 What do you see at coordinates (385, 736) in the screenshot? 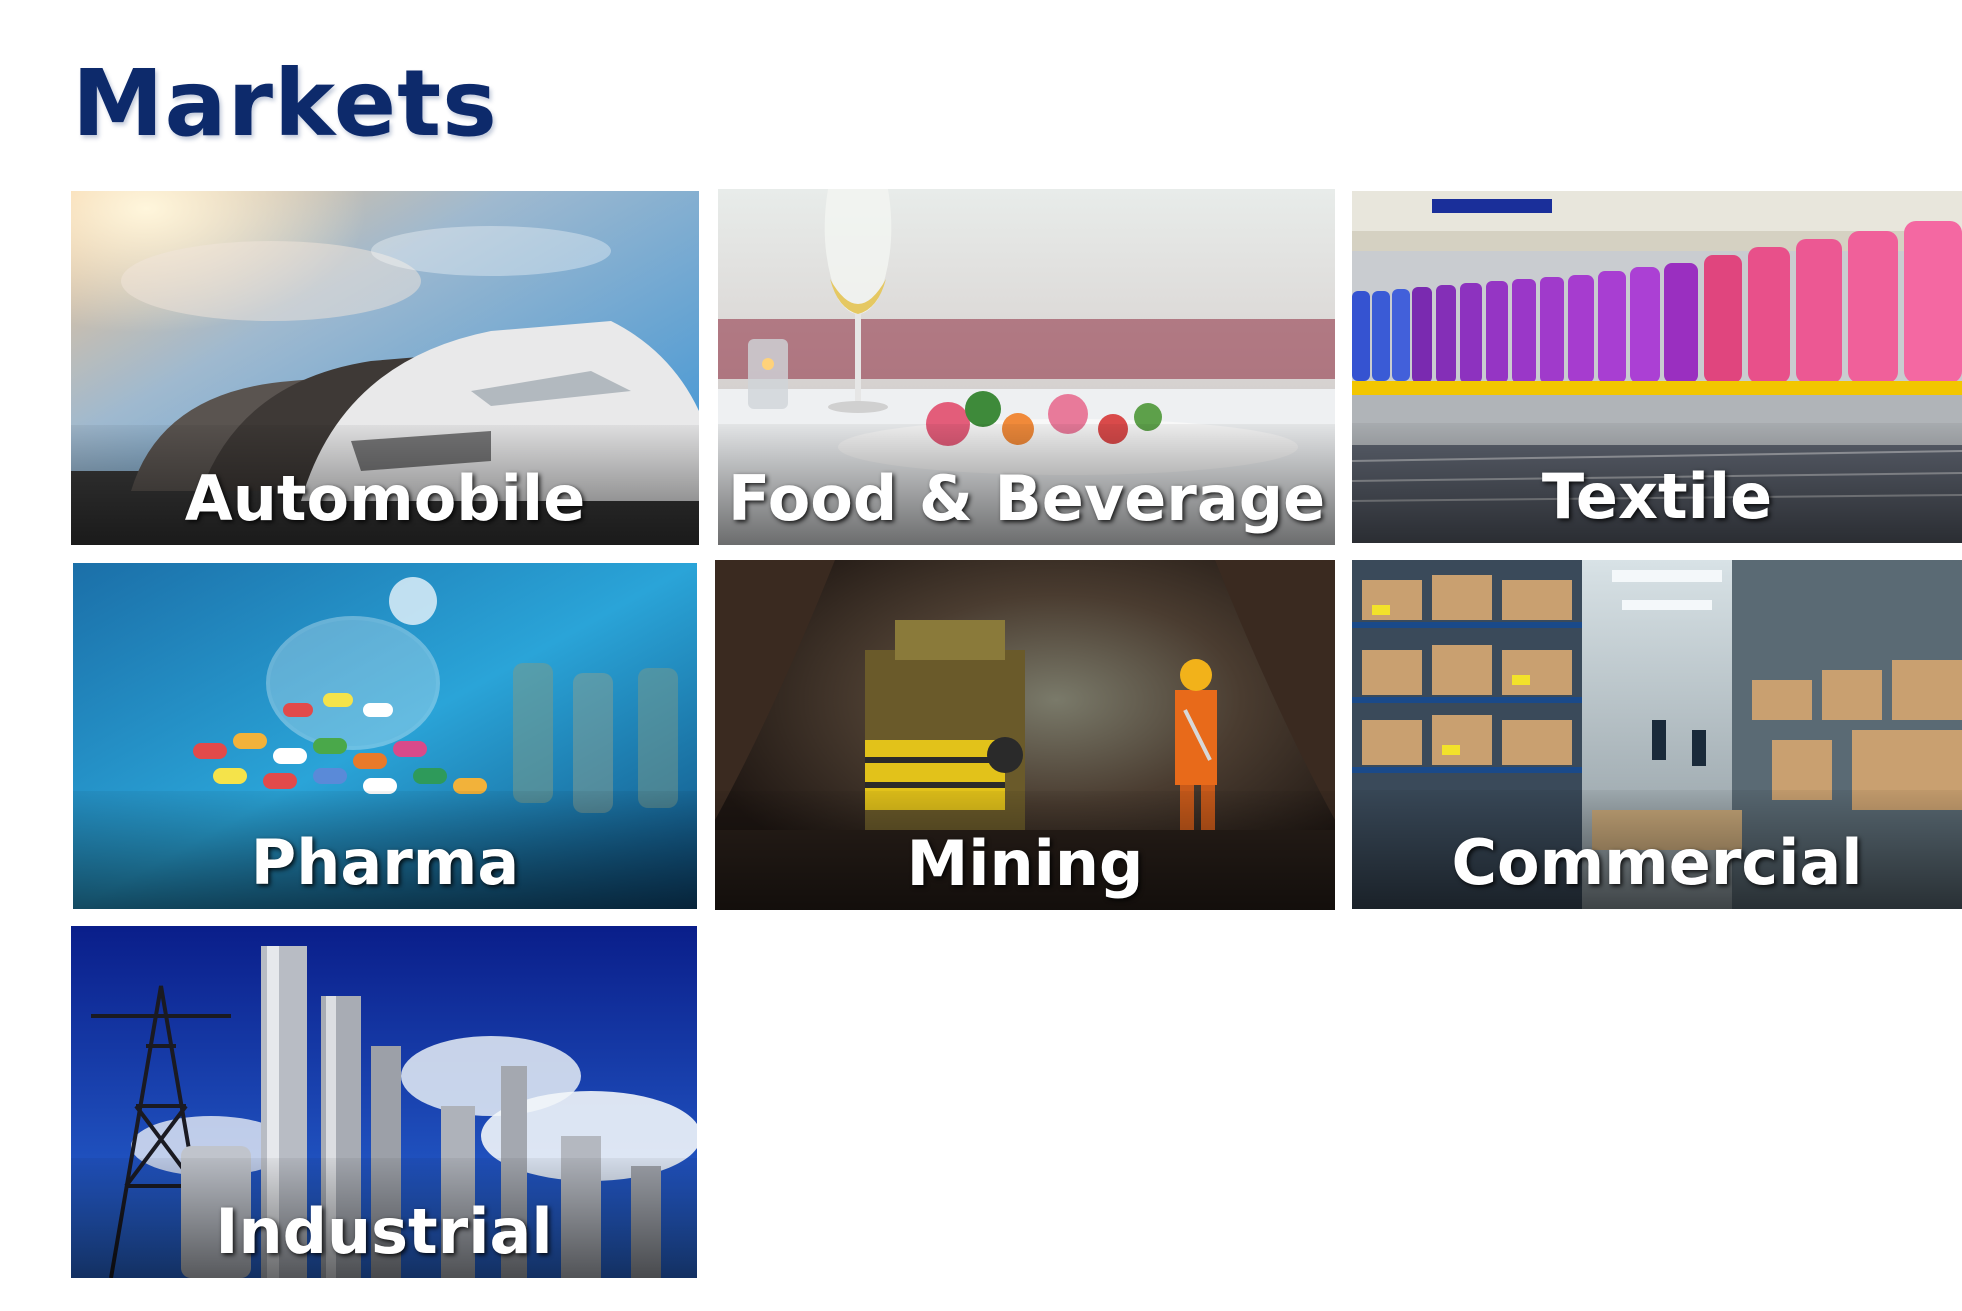
I see `tile-pharma: Pharma` at bounding box center [385, 736].